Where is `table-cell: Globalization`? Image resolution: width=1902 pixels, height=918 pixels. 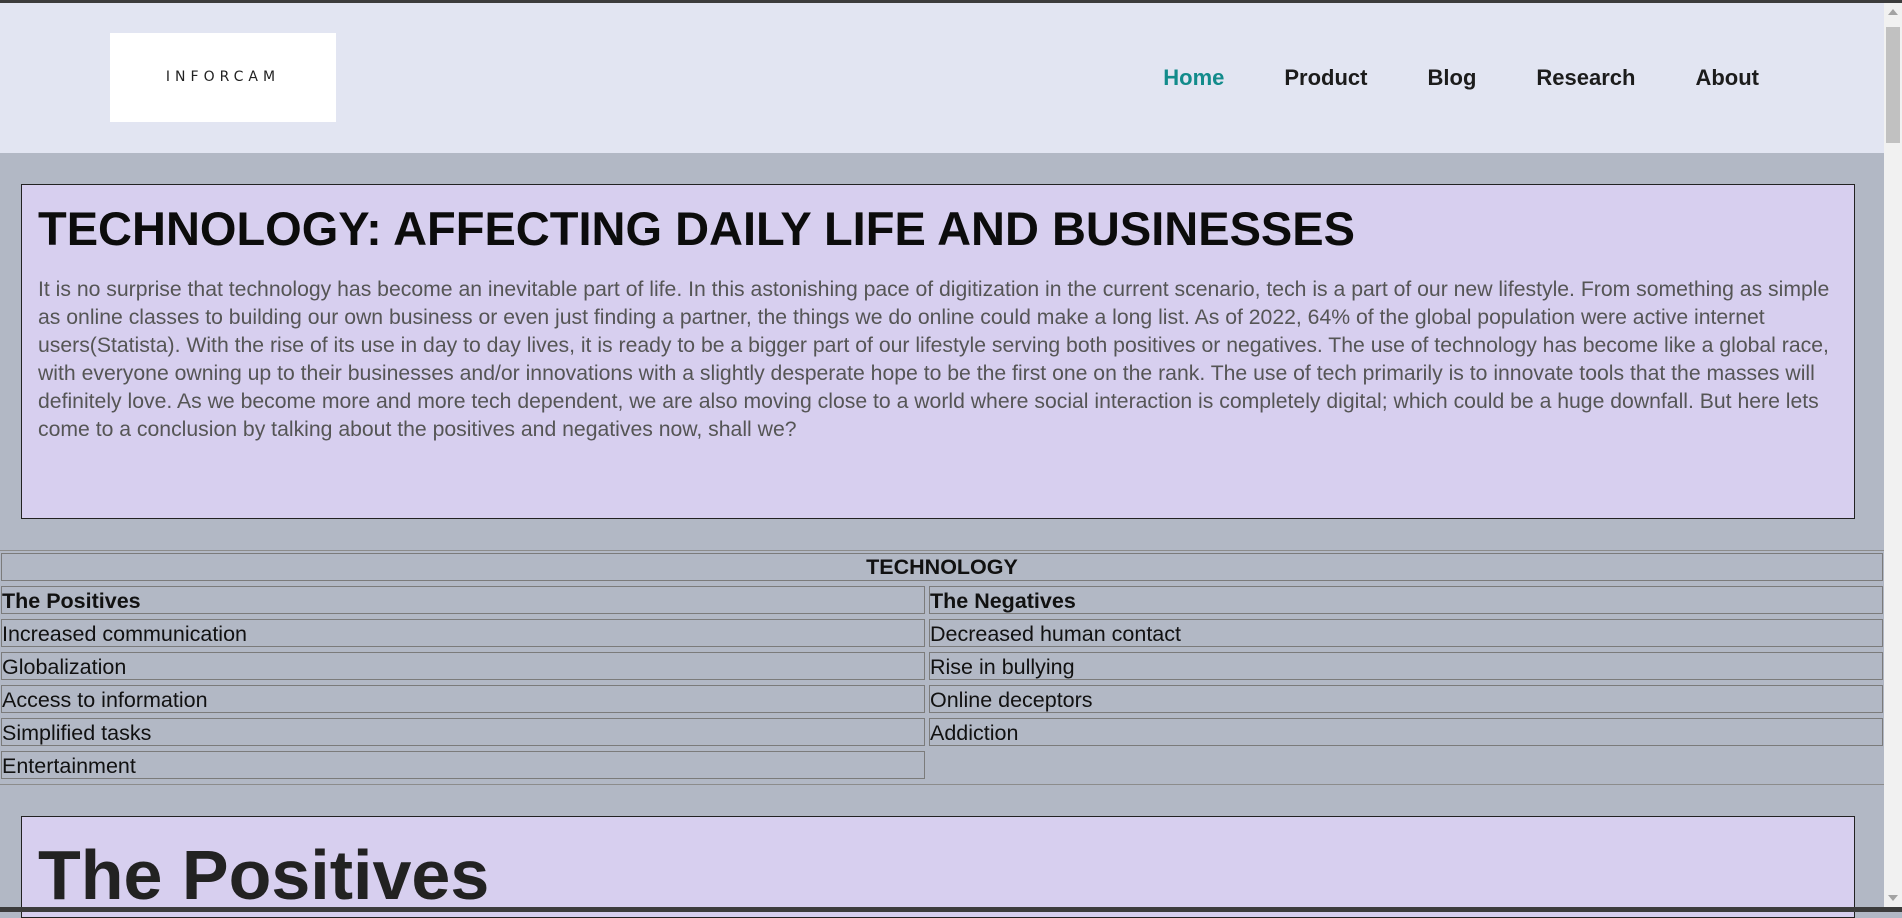 table-cell: Globalization is located at coordinates (463, 666).